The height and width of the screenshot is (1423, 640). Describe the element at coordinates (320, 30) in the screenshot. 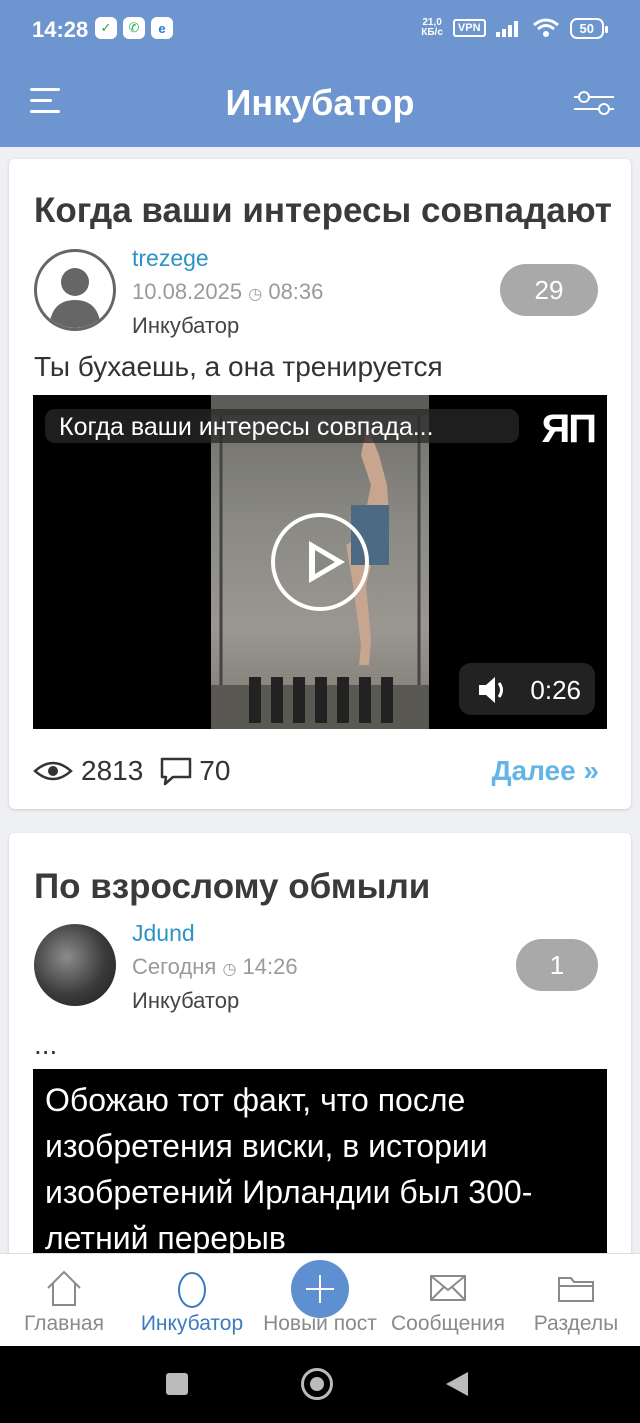

I see `status-bar: 14:28 ✓ ✆ e 21,0 КБ/с VPN 50` at that location.